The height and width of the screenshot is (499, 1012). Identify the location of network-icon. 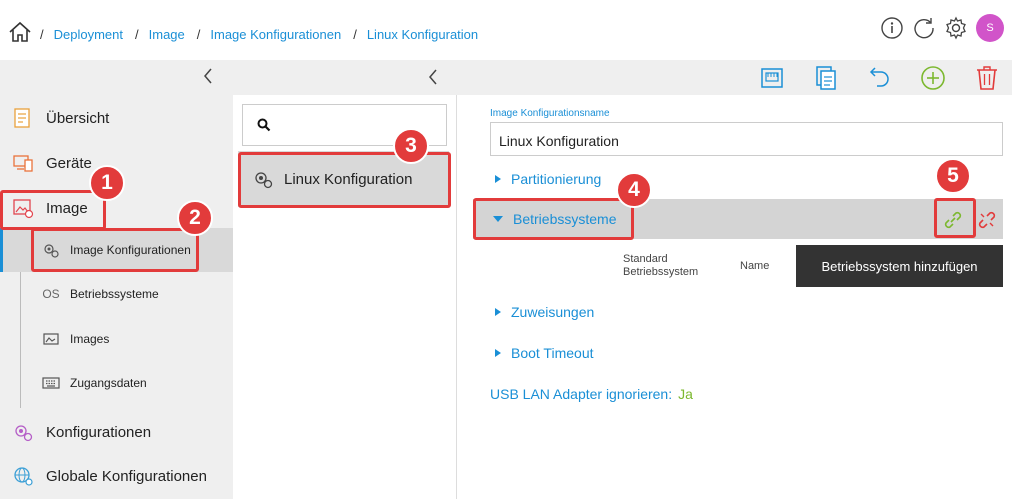
(772, 78).